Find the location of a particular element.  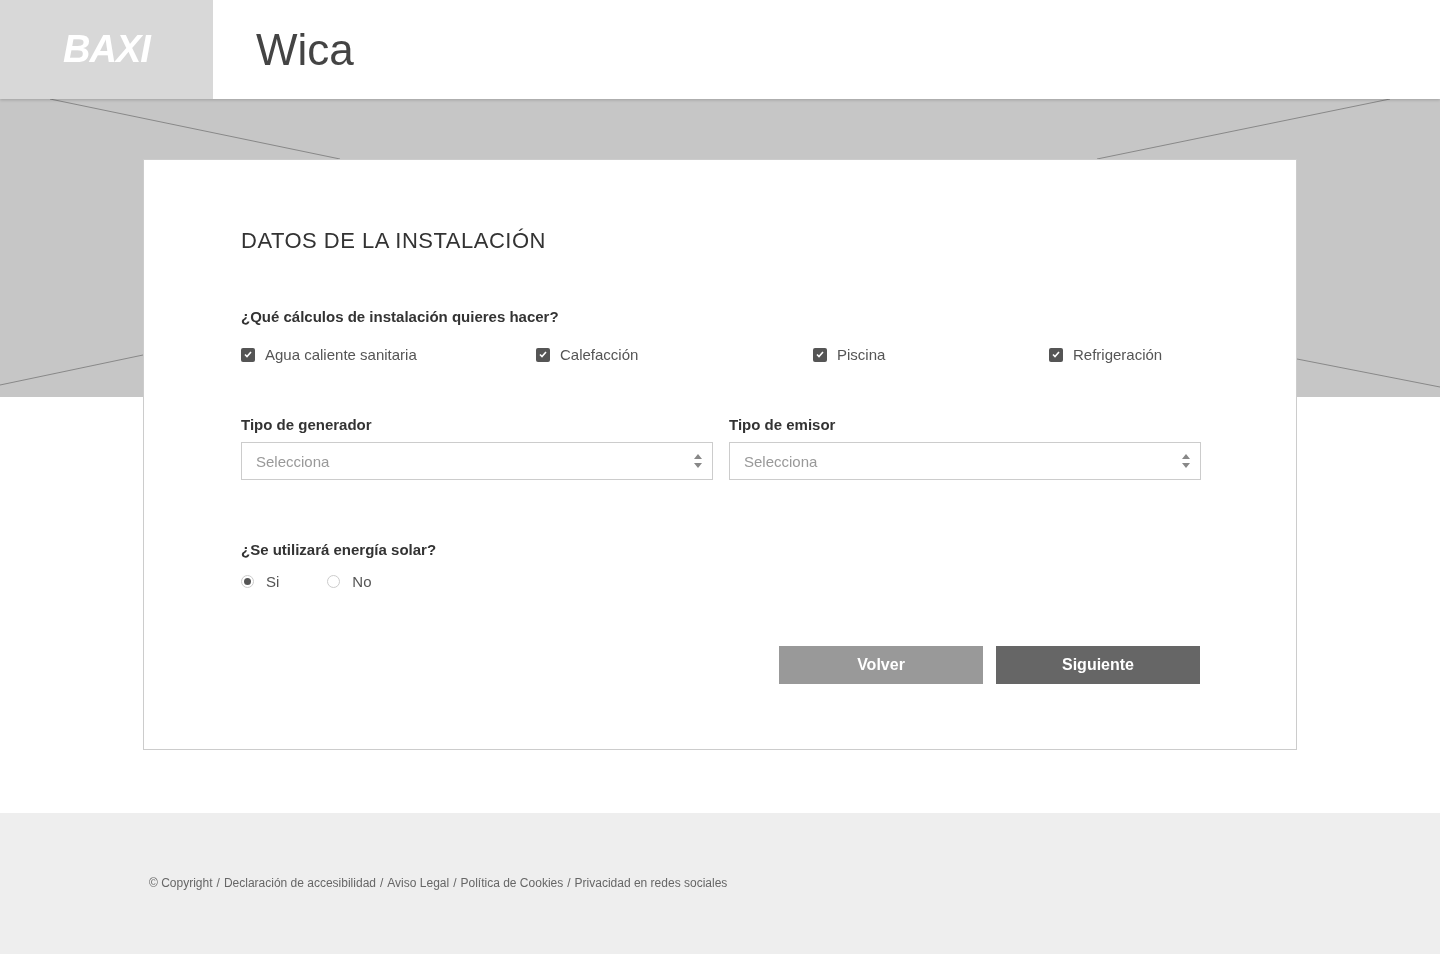

back-button: Volver is located at coordinates (881, 665).